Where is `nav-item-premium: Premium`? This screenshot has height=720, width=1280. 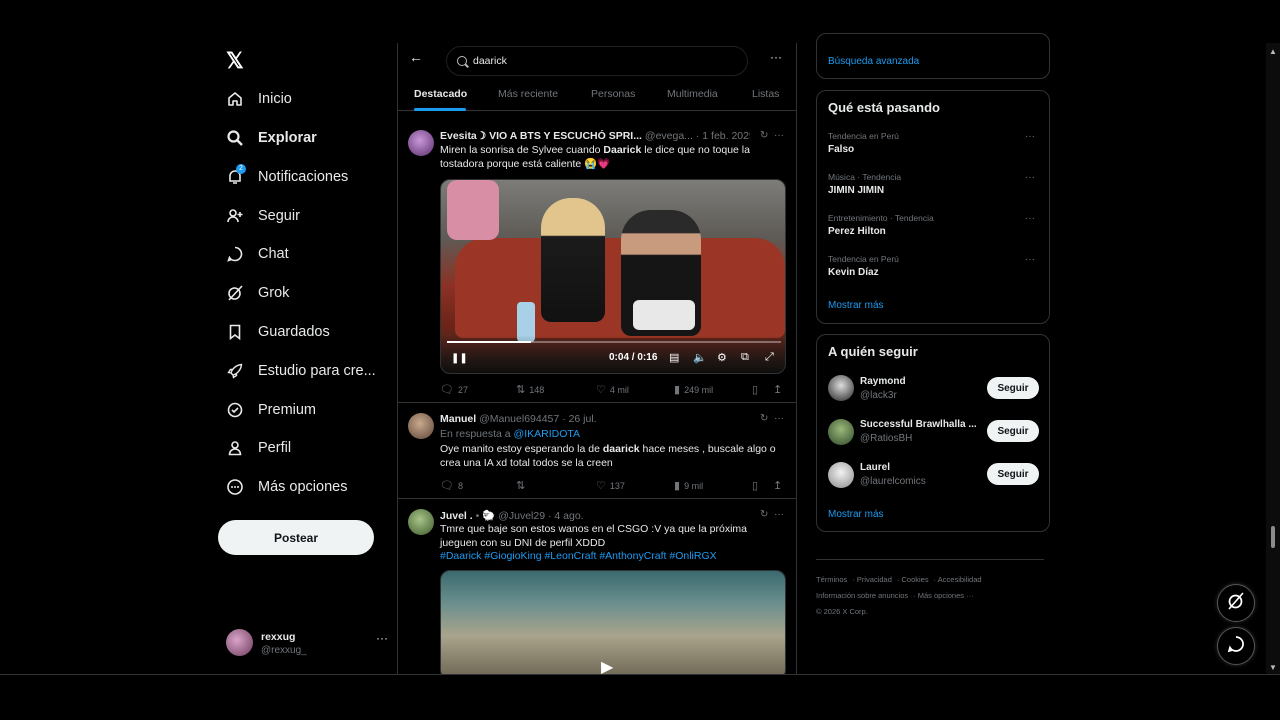 nav-item-premium: Premium is located at coordinates (271, 410).